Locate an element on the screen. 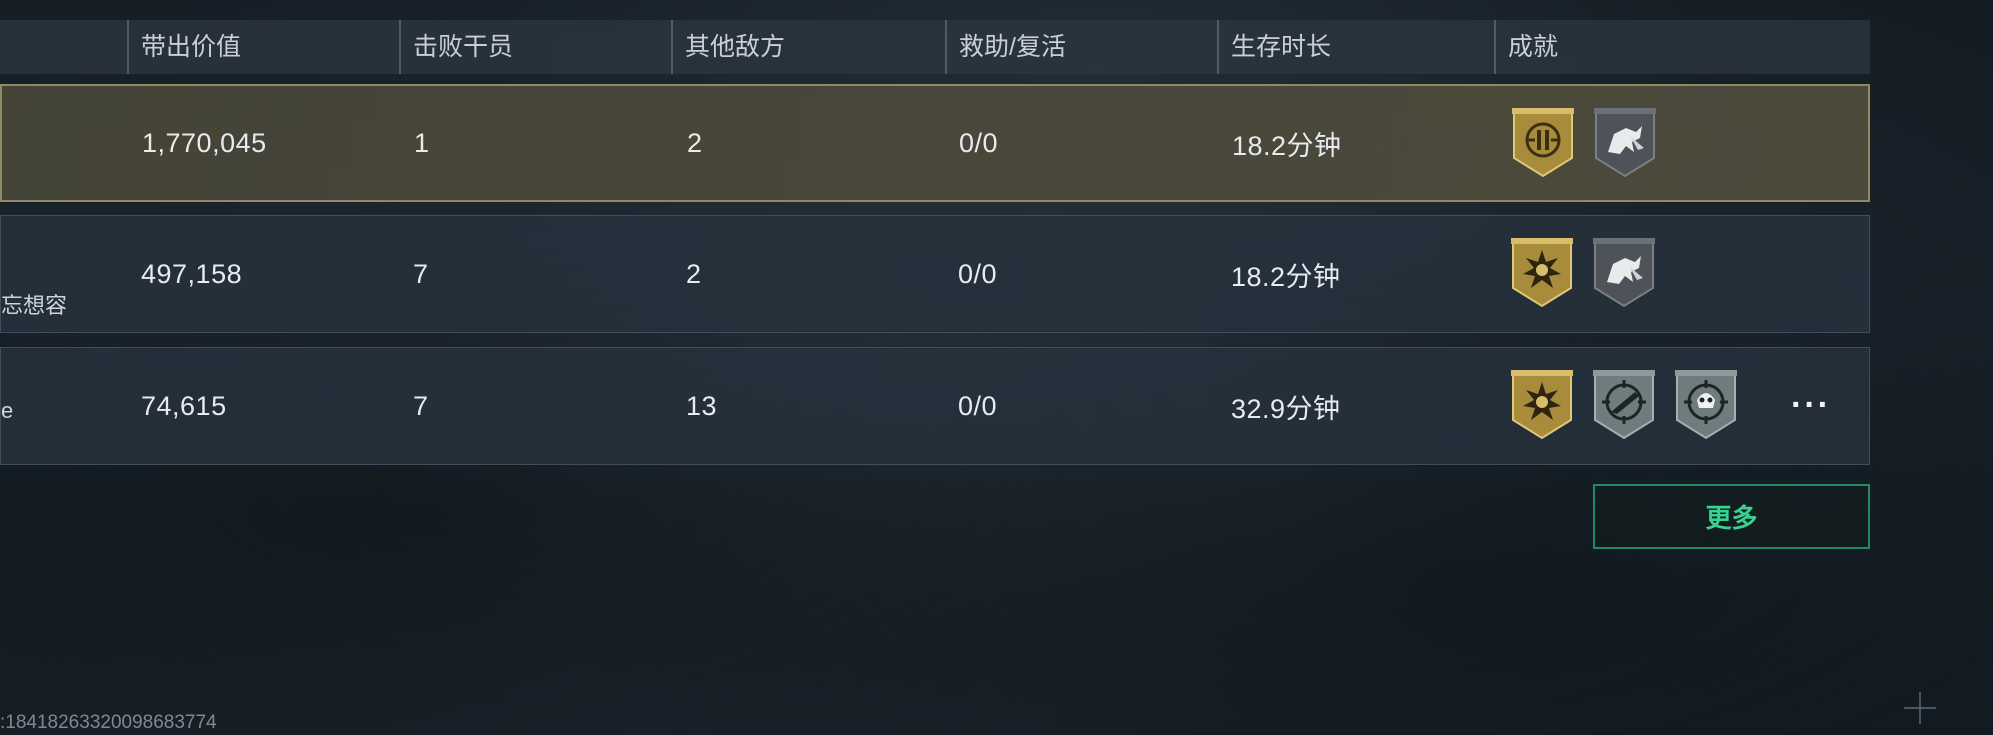 The image size is (1993, 735). header-assist: 救助/复活 is located at coordinates (1081, 47).